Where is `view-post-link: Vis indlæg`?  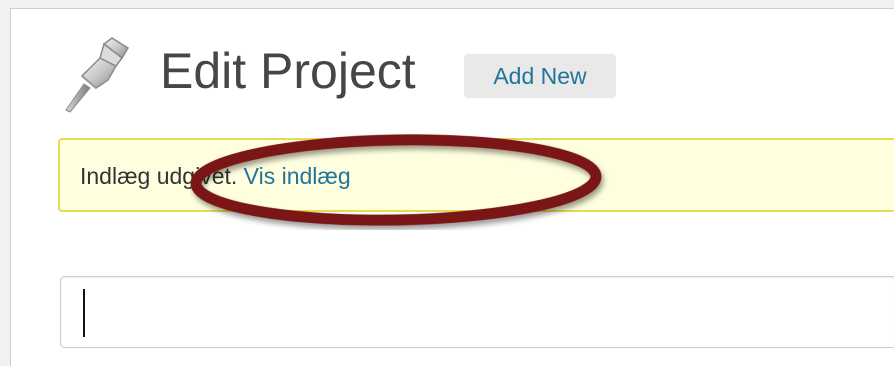 view-post-link: Vis indlæg is located at coordinates (297, 176).